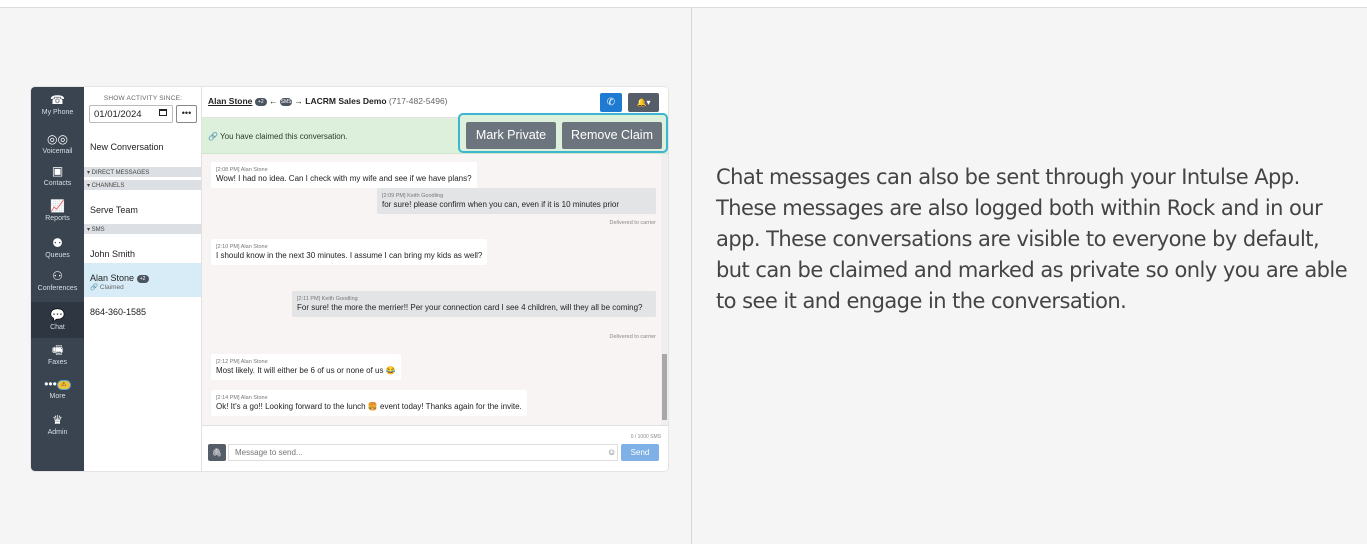  What do you see at coordinates (298, 101) in the screenshot?
I see `arrow-right-icon: →` at bounding box center [298, 101].